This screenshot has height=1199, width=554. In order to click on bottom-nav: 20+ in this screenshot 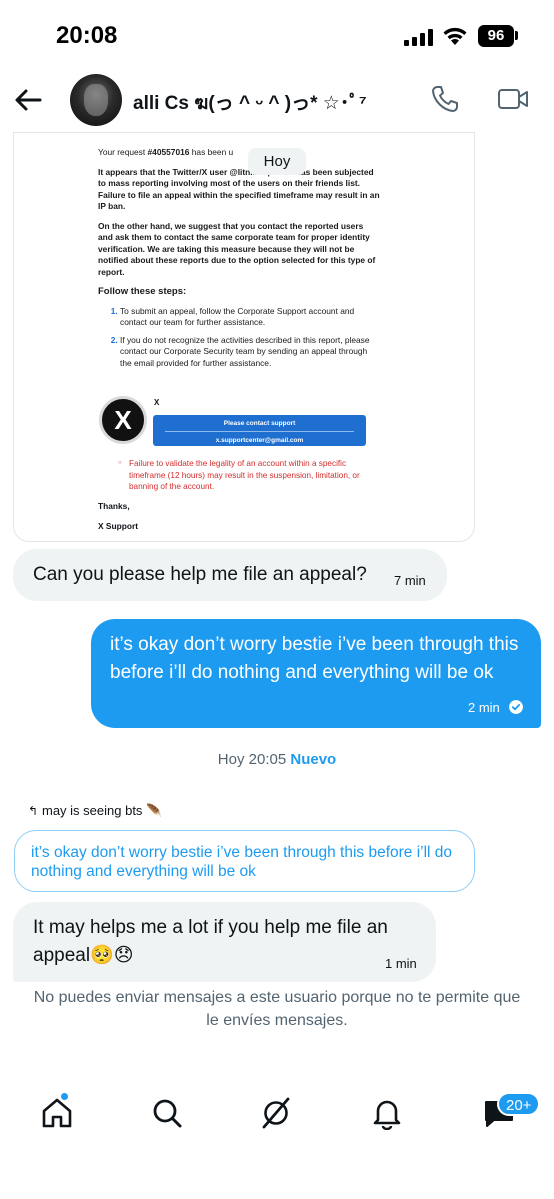, I will do `click(277, 1139)`.